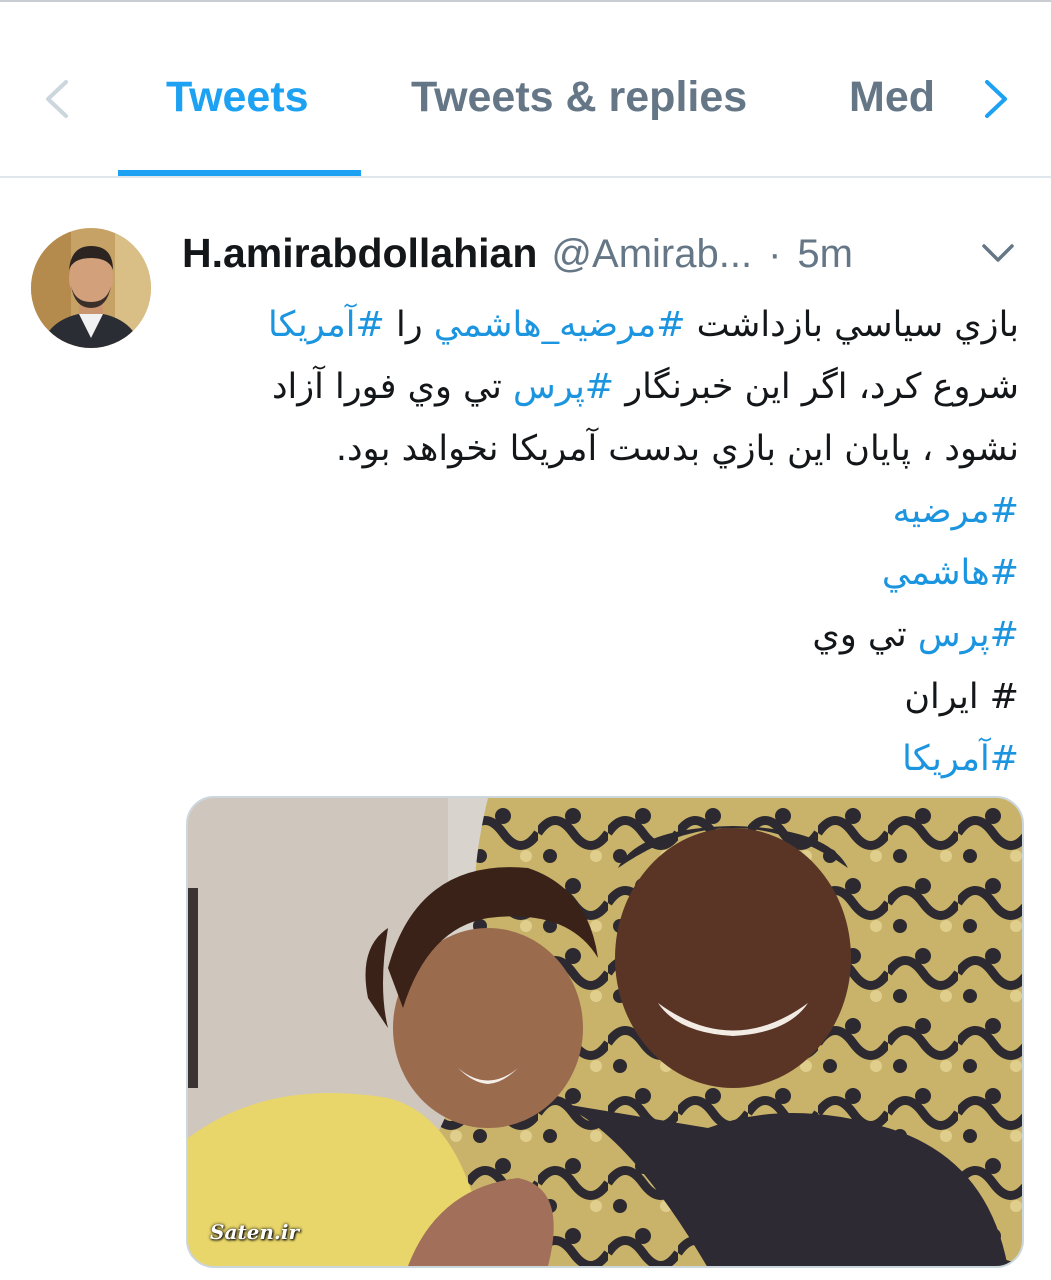 The height and width of the screenshot is (1280, 1051). Describe the element at coordinates (255, 1232) in the screenshot. I see `photo-watermark: Saten.ir` at that location.